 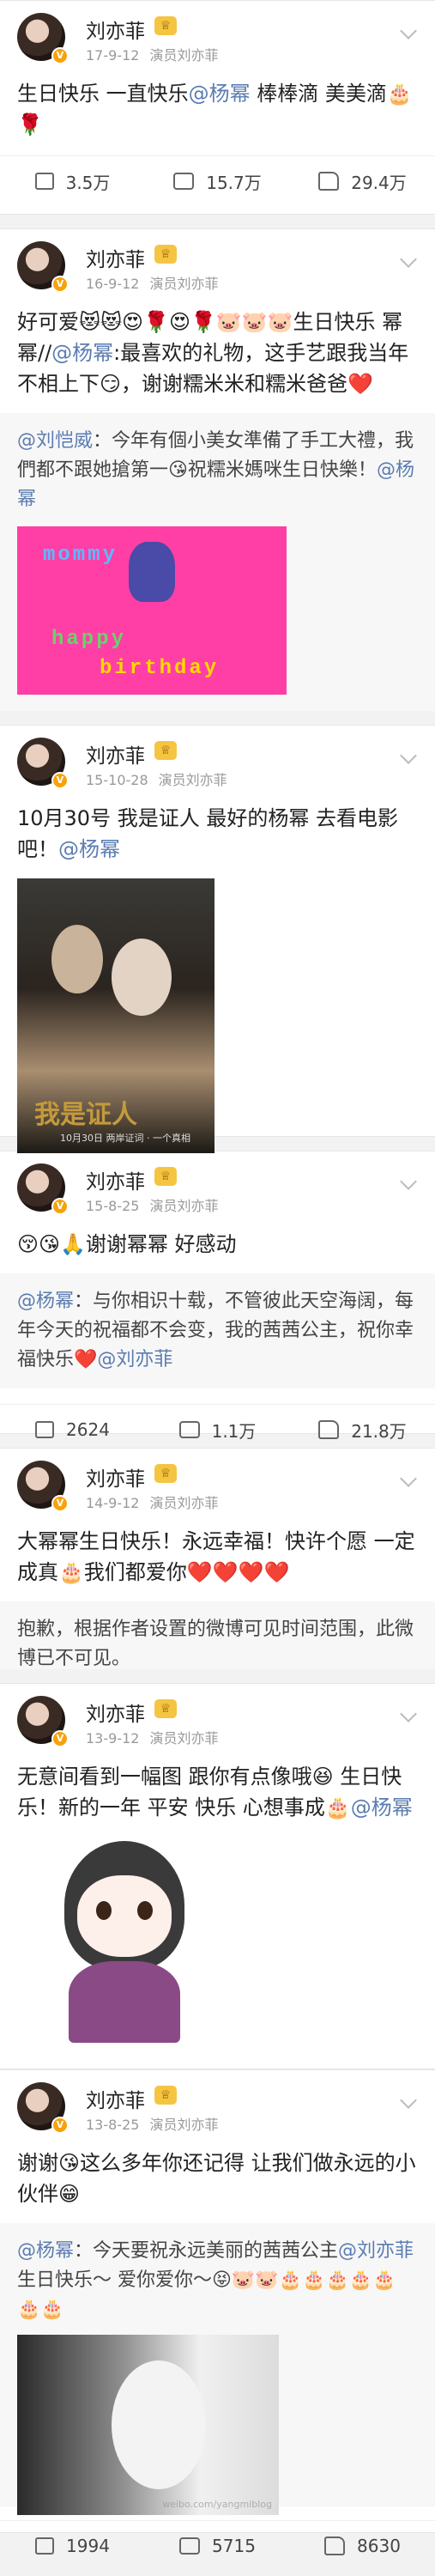 I want to click on movie-poster-image: 我是证人 10月30日 两岸证词 · 一个真相, so click(x=116, y=1016).